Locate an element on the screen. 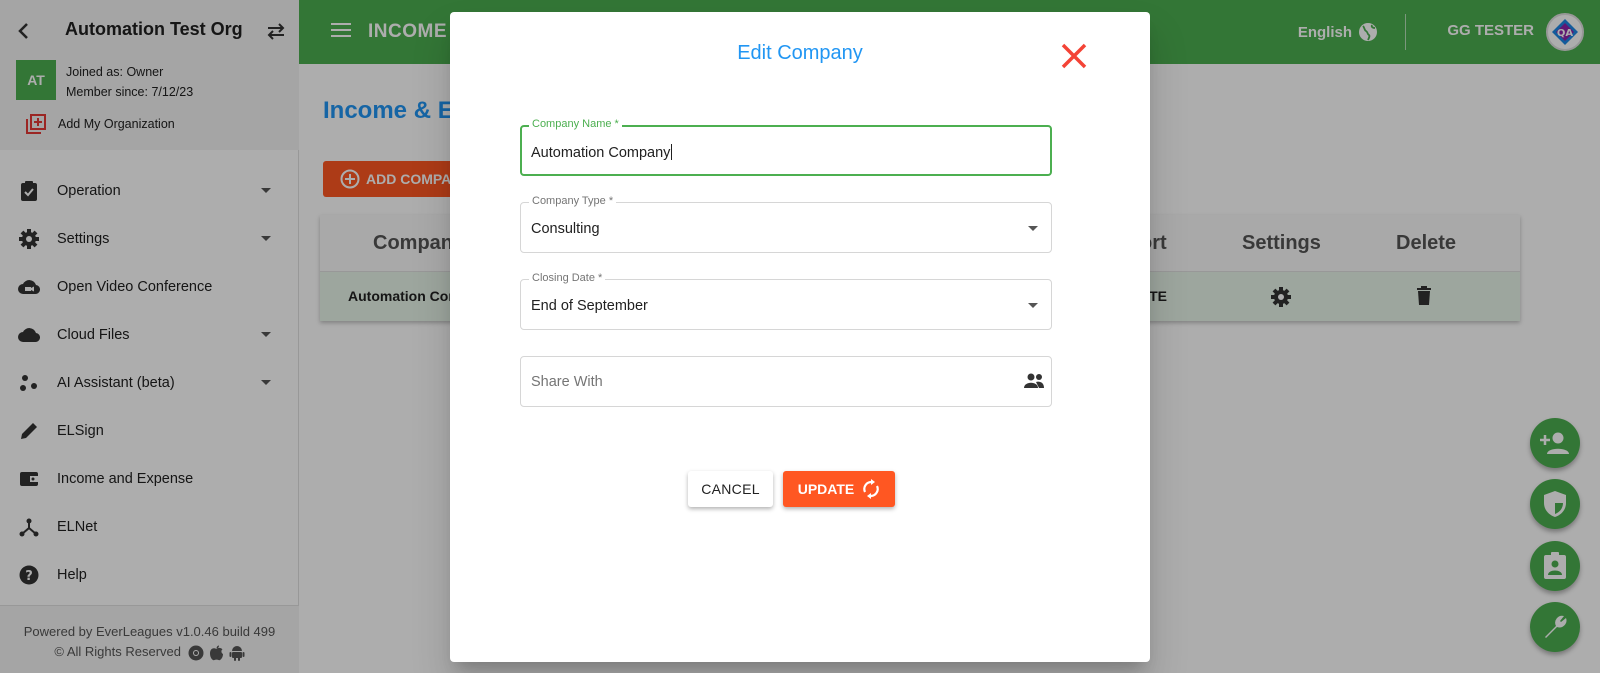  closing-date-value: End of September is located at coordinates (589, 306).